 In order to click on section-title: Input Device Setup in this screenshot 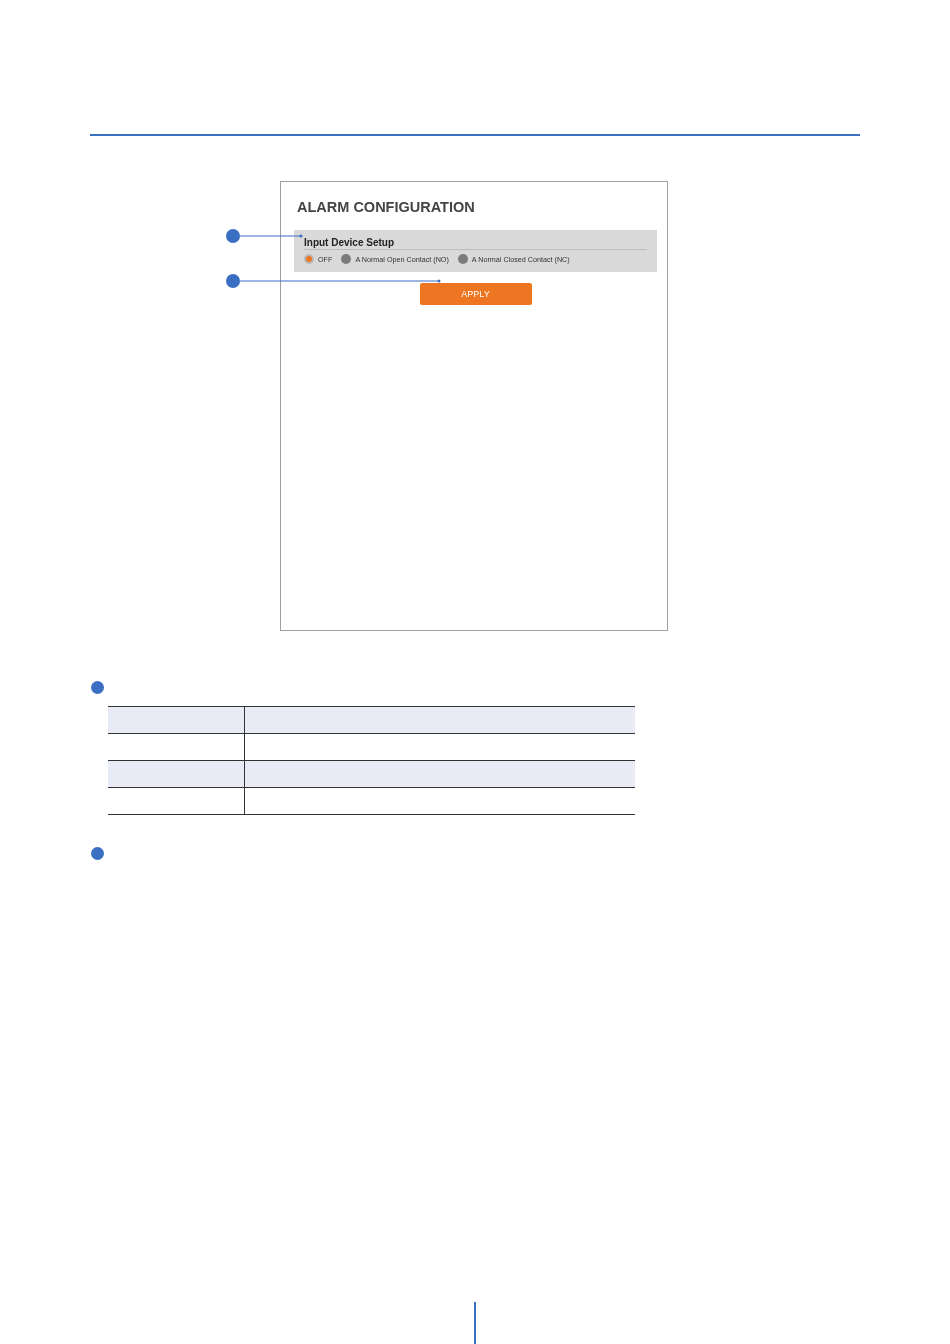, I will do `click(475, 243)`.